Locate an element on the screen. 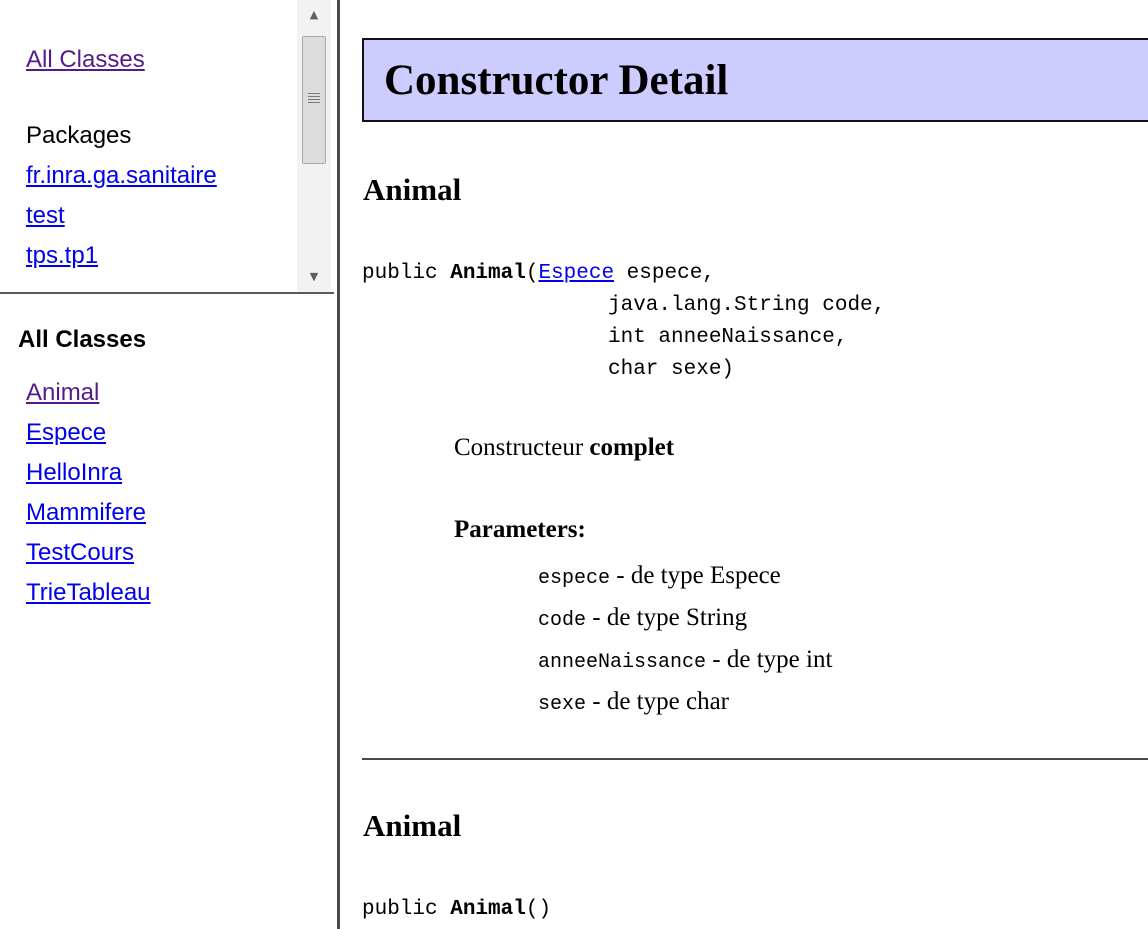 This screenshot has height=929, width=1148. parameter-item: espece - de type Espece is located at coordinates (659, 576).